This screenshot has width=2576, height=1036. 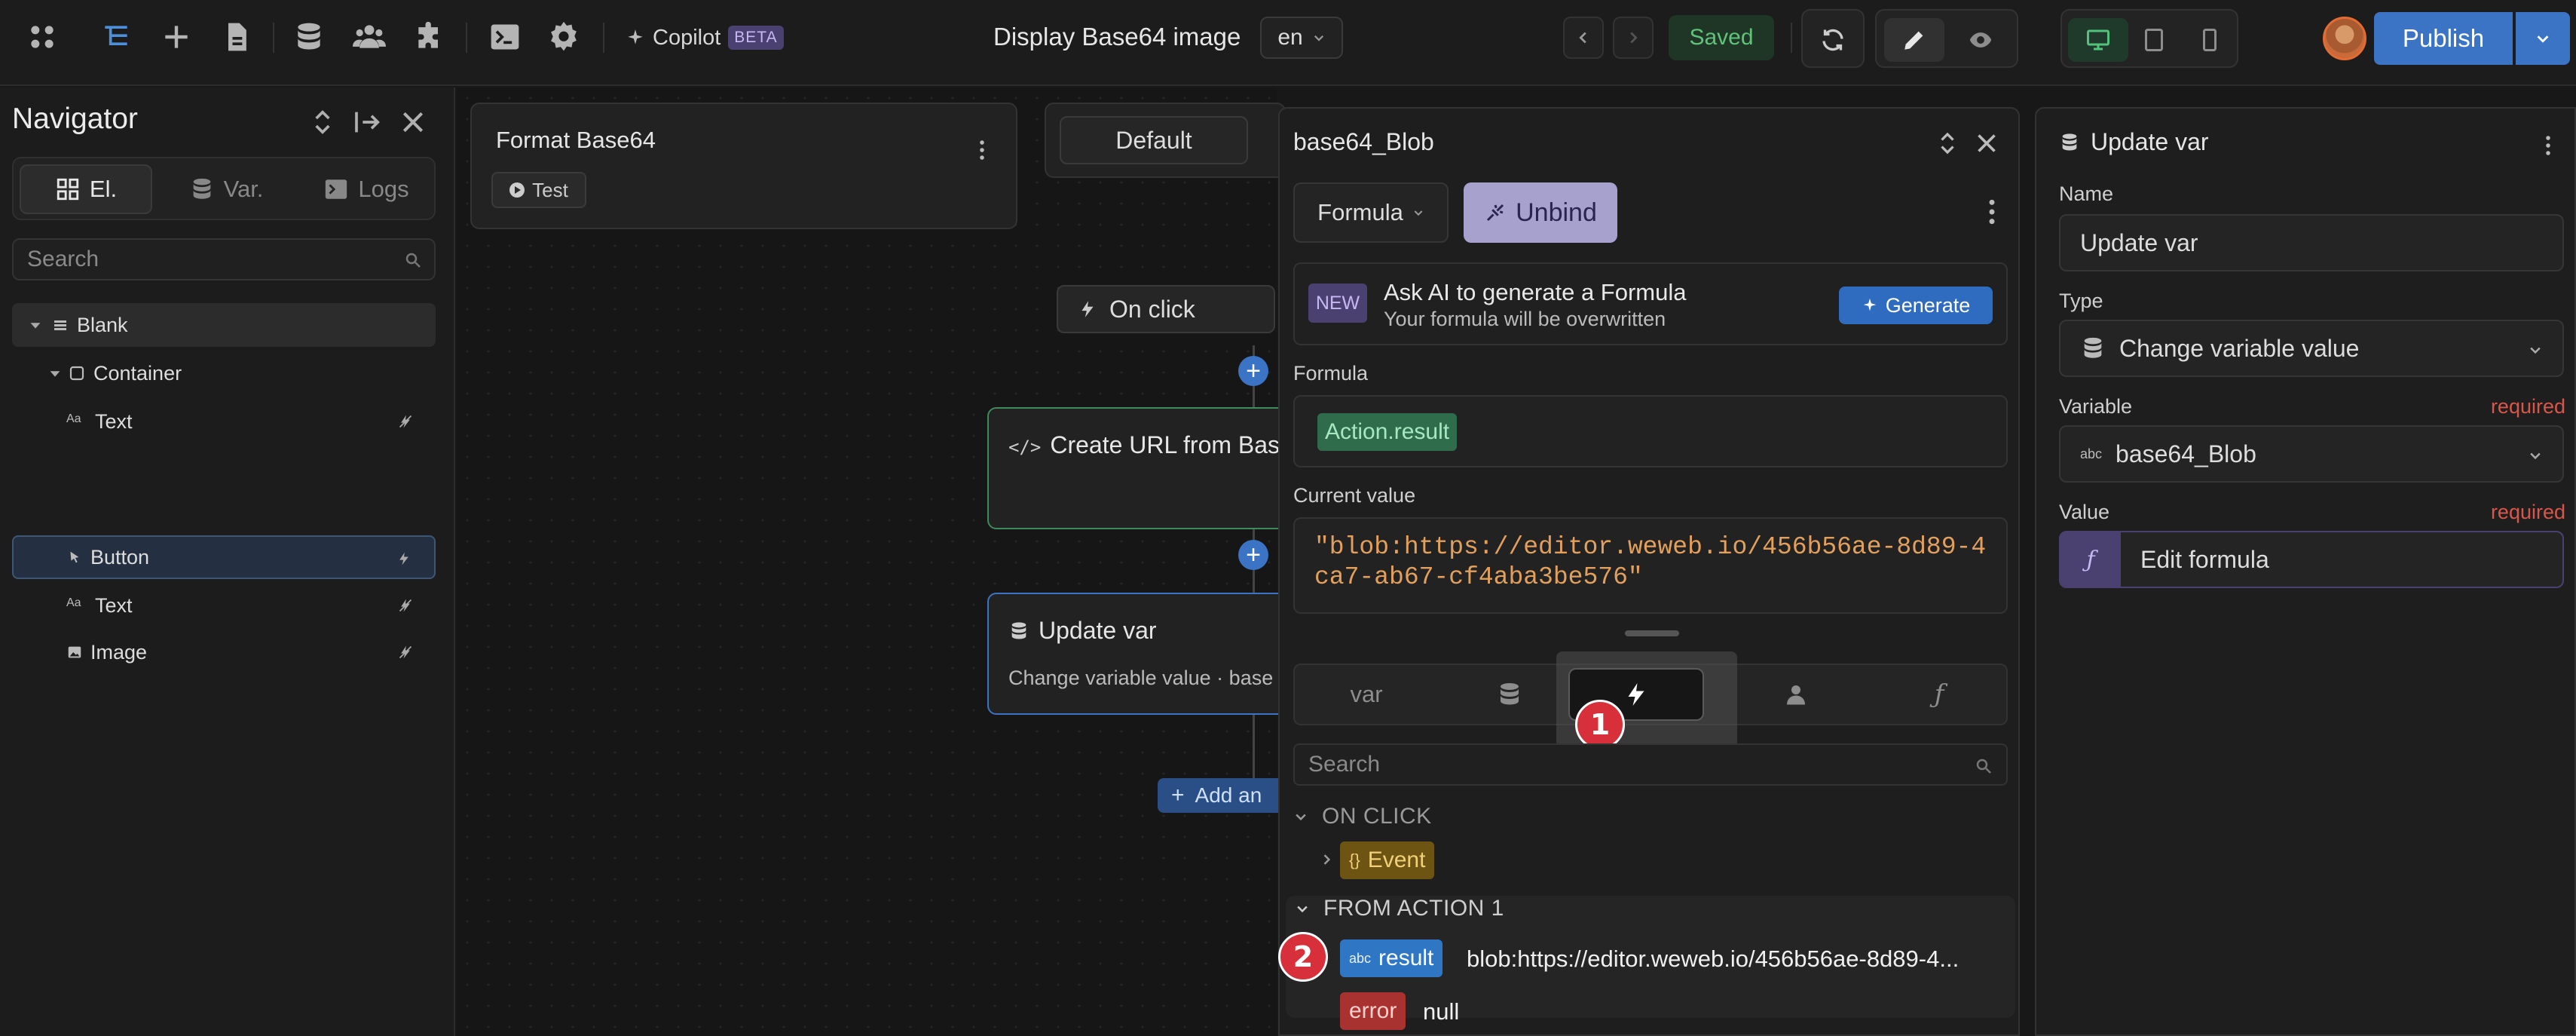 What do you see at coordinates (224, 325) in the screenshot?
I see `tree-item-blank: Blank` at bounding box center [224, 325].